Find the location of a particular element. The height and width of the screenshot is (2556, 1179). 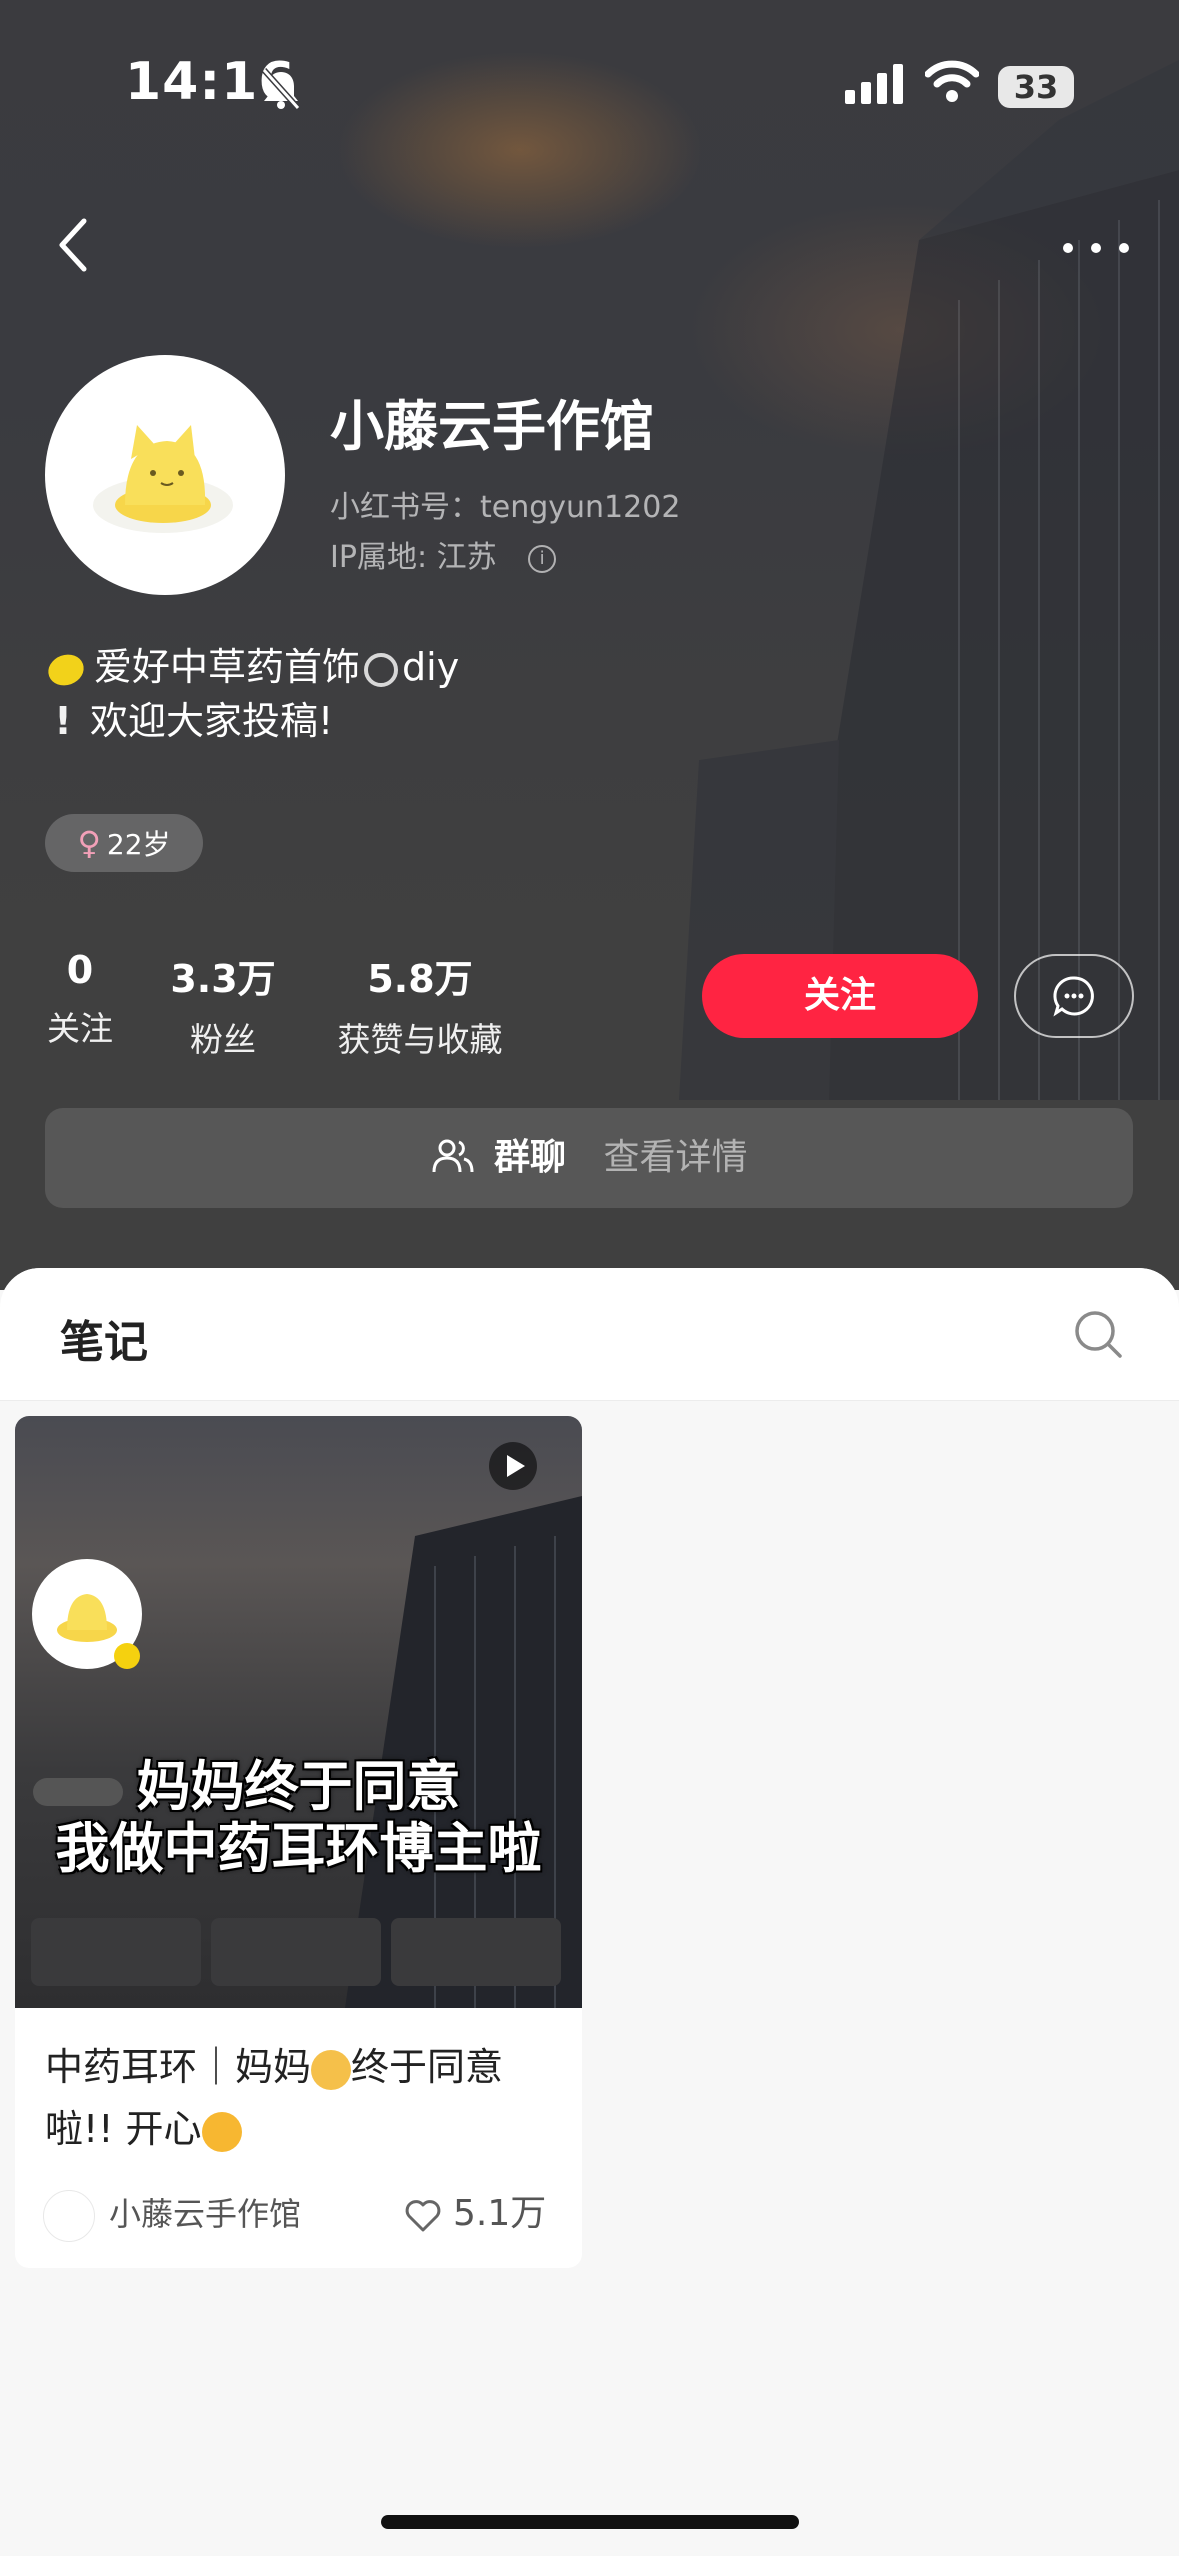

screenshot-thumbnail-image is located at coordinates (306, 1752).